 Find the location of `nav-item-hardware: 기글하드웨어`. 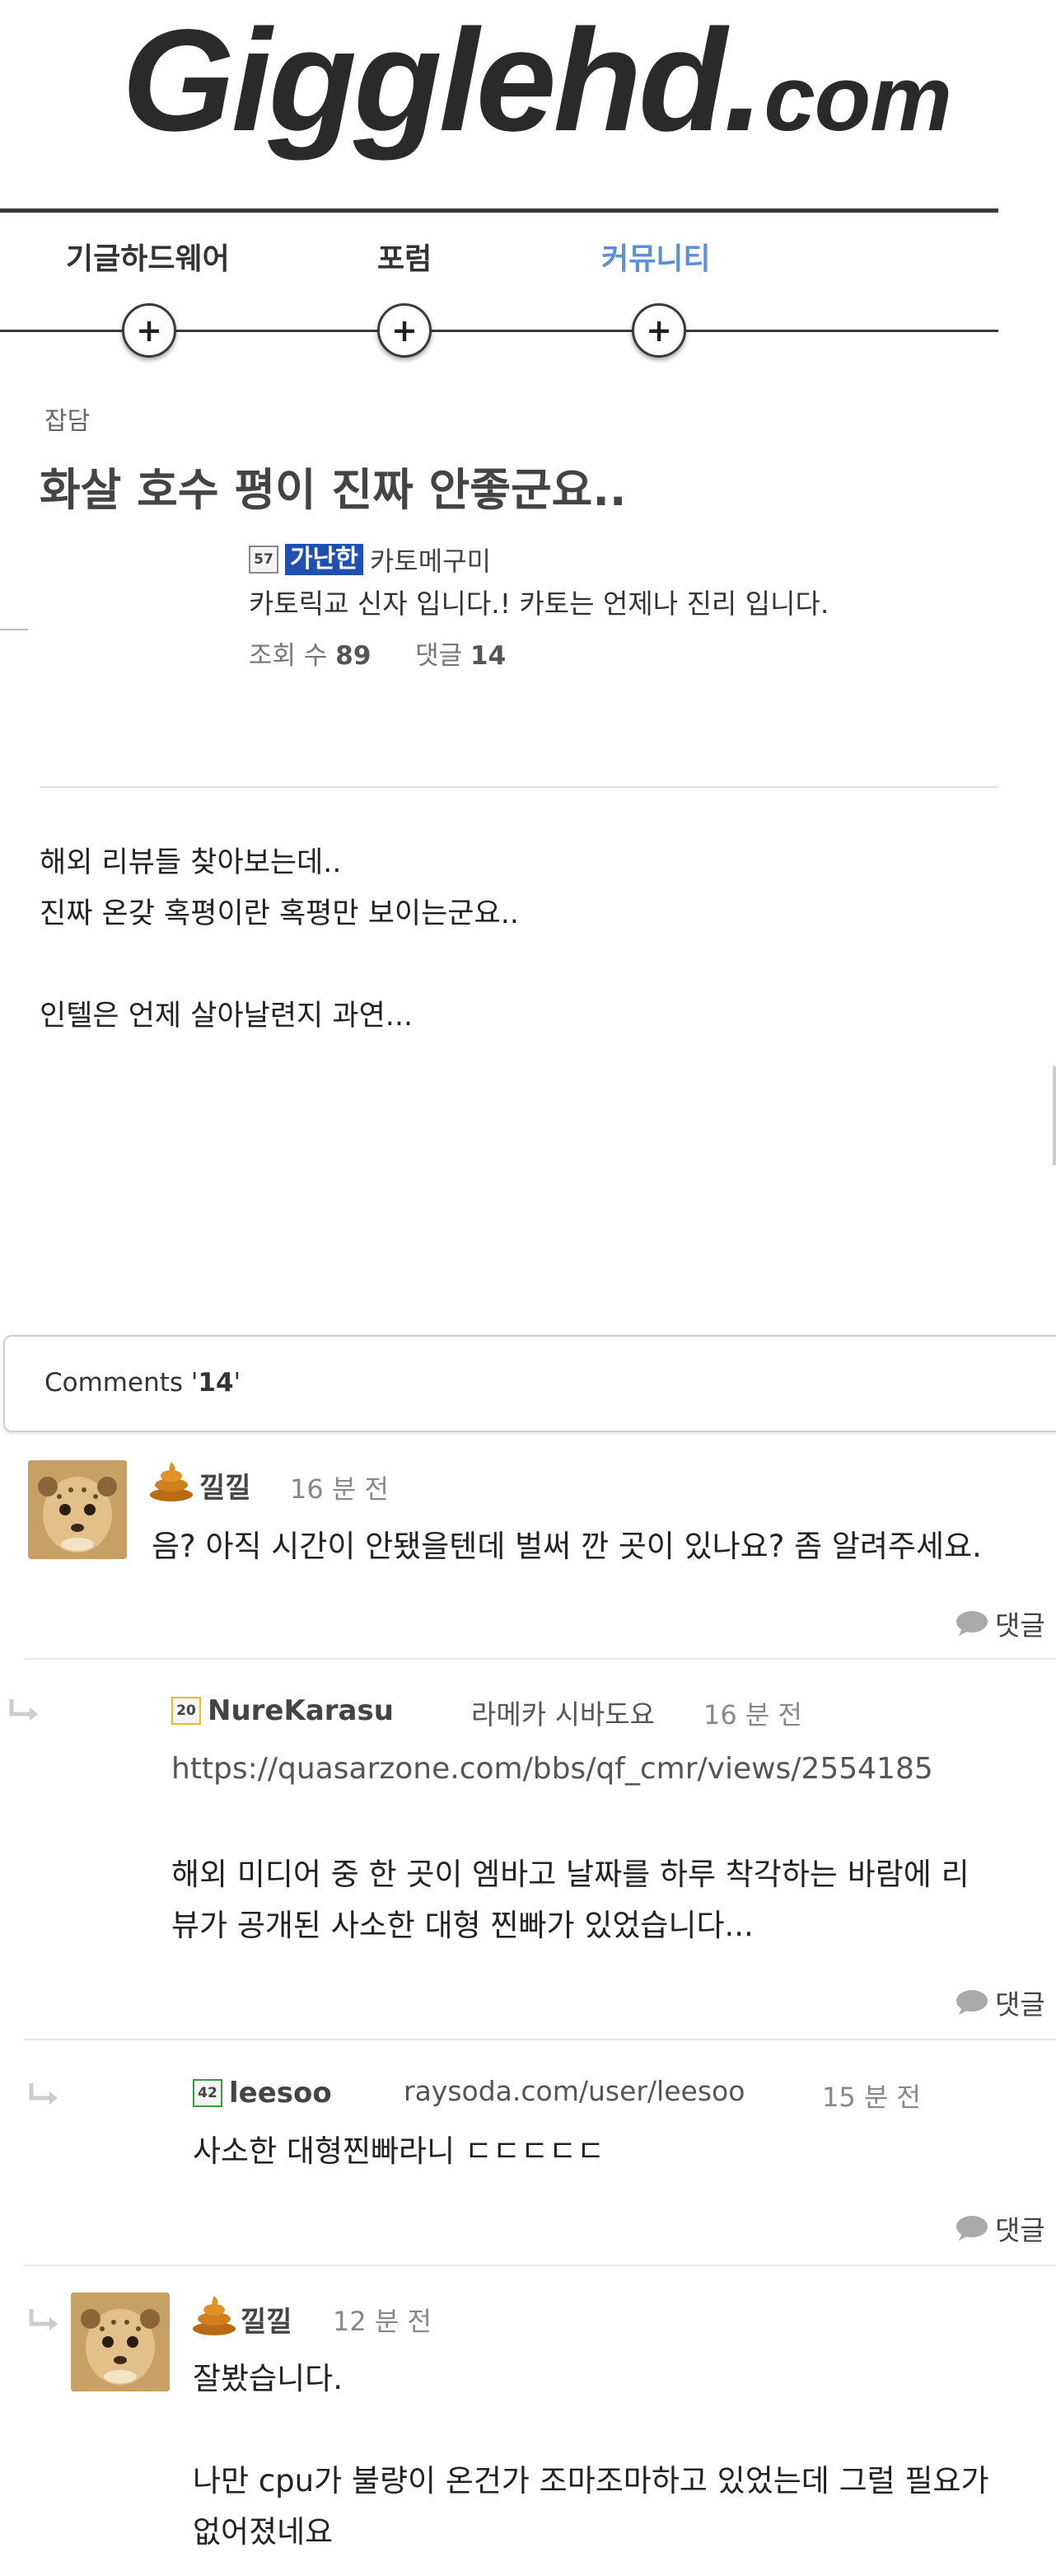

nav-item-hardware: 기글하드웨어 is located at coordinates (148, 256).